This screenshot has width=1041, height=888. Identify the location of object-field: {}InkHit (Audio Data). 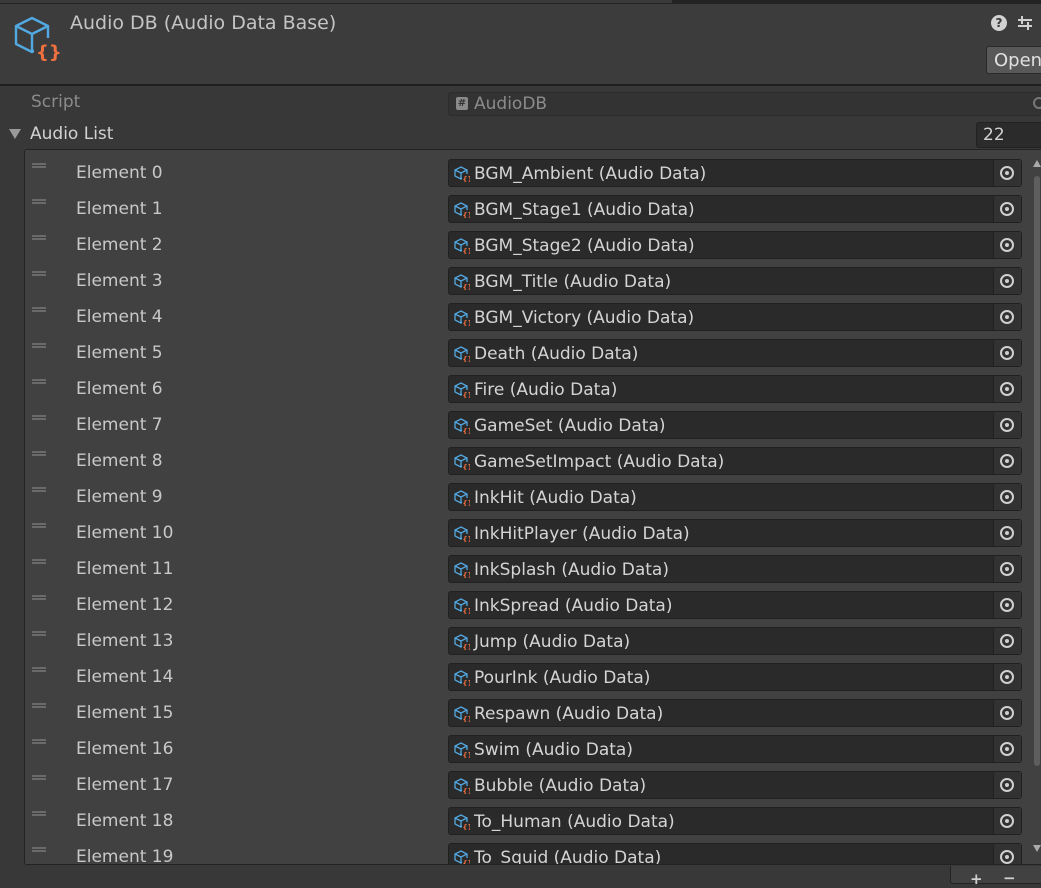
(735, 497).